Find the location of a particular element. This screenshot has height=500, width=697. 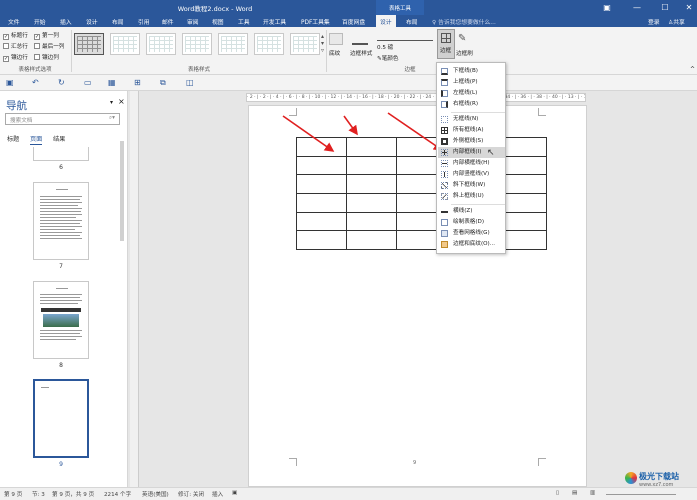

menu-diagonal-up: 斜上框线(U) is located at coordinates (471, 196).